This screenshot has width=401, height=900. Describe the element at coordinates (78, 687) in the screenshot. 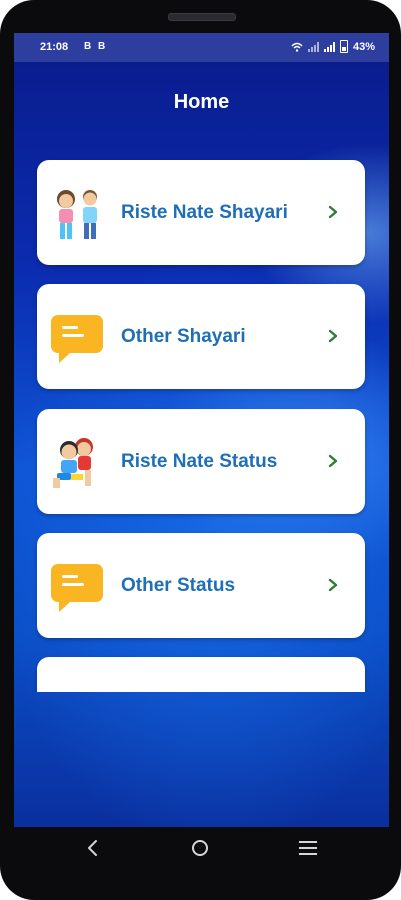

I see `partial-round-icon` at that location.